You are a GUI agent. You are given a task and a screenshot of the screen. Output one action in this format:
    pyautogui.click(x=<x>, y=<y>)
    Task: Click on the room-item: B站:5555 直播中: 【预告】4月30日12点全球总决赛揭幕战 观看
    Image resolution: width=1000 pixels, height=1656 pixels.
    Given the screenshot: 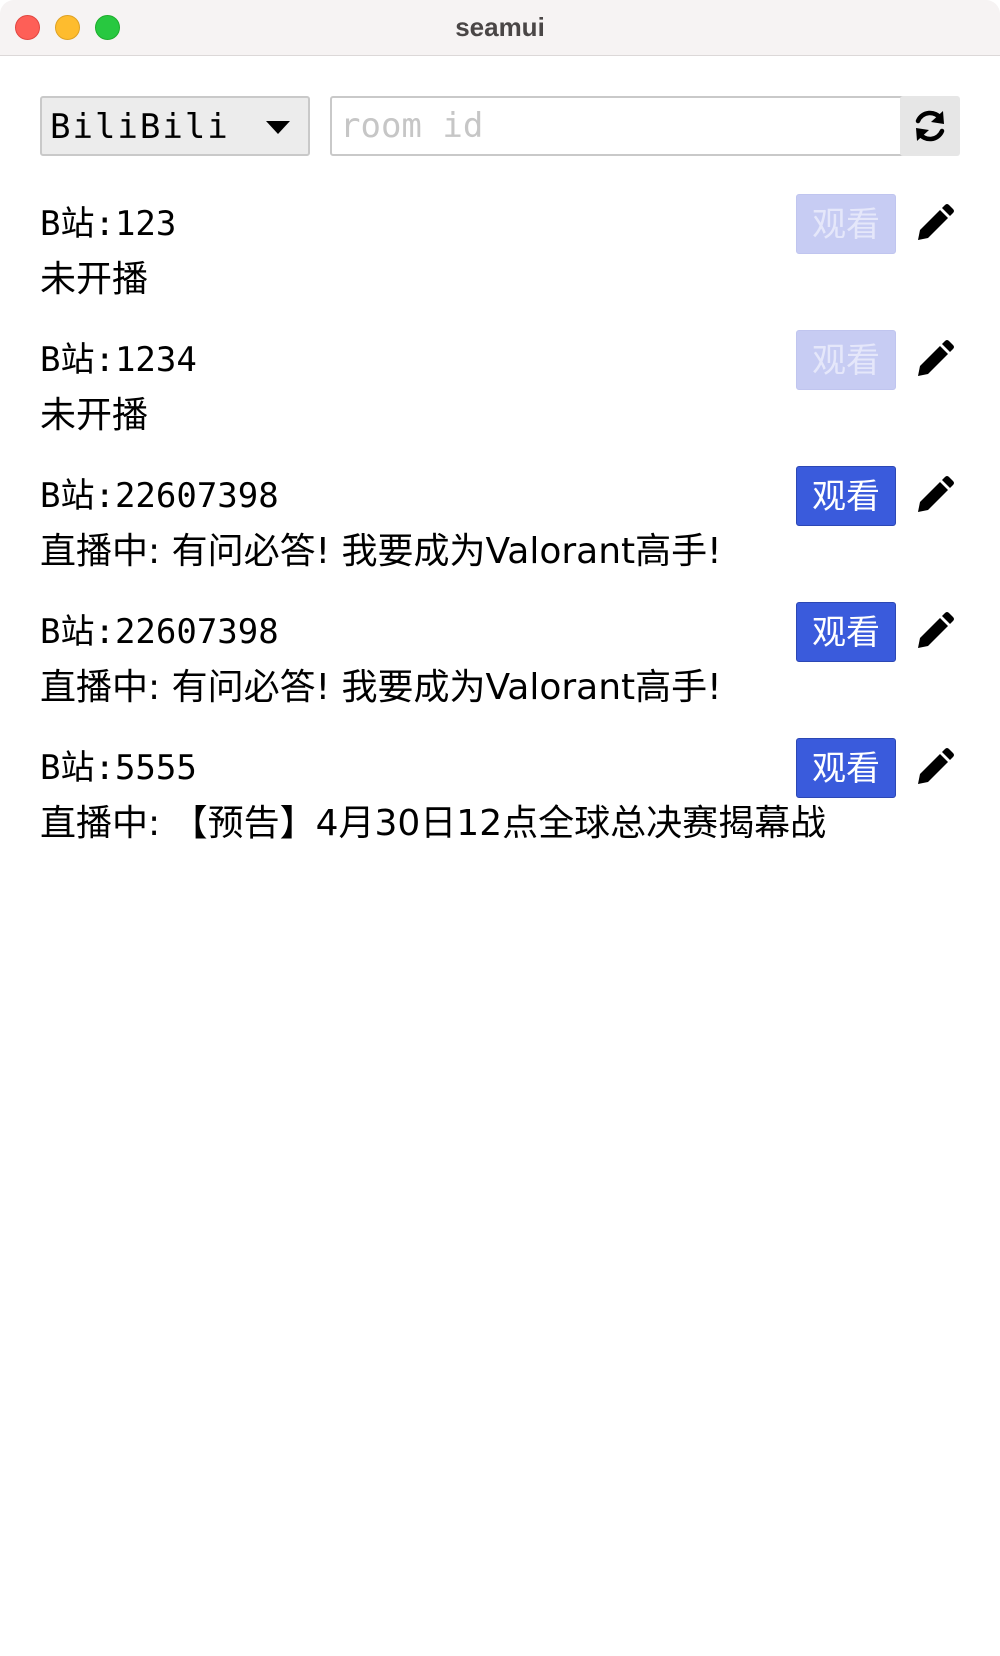 What is the action you would take?
    pyautogui.click(x=500, y=806)
    